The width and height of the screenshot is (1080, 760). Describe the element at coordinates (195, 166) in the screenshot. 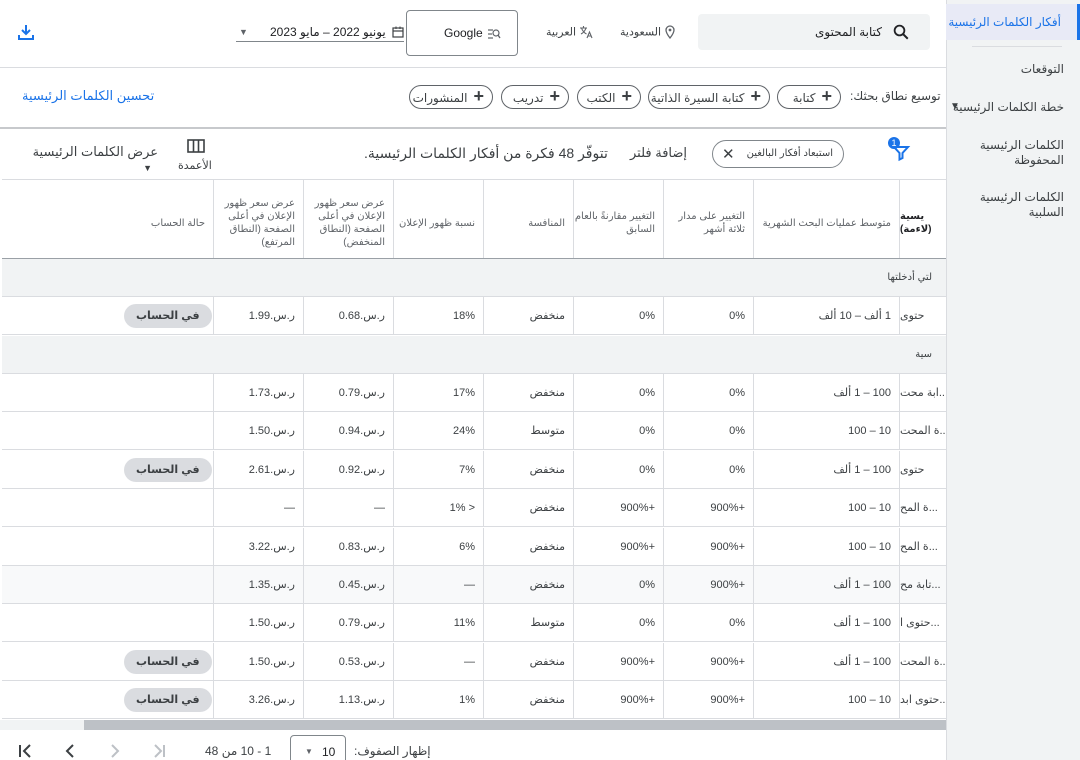

I see `columns-label: الأعمدة` at that location.